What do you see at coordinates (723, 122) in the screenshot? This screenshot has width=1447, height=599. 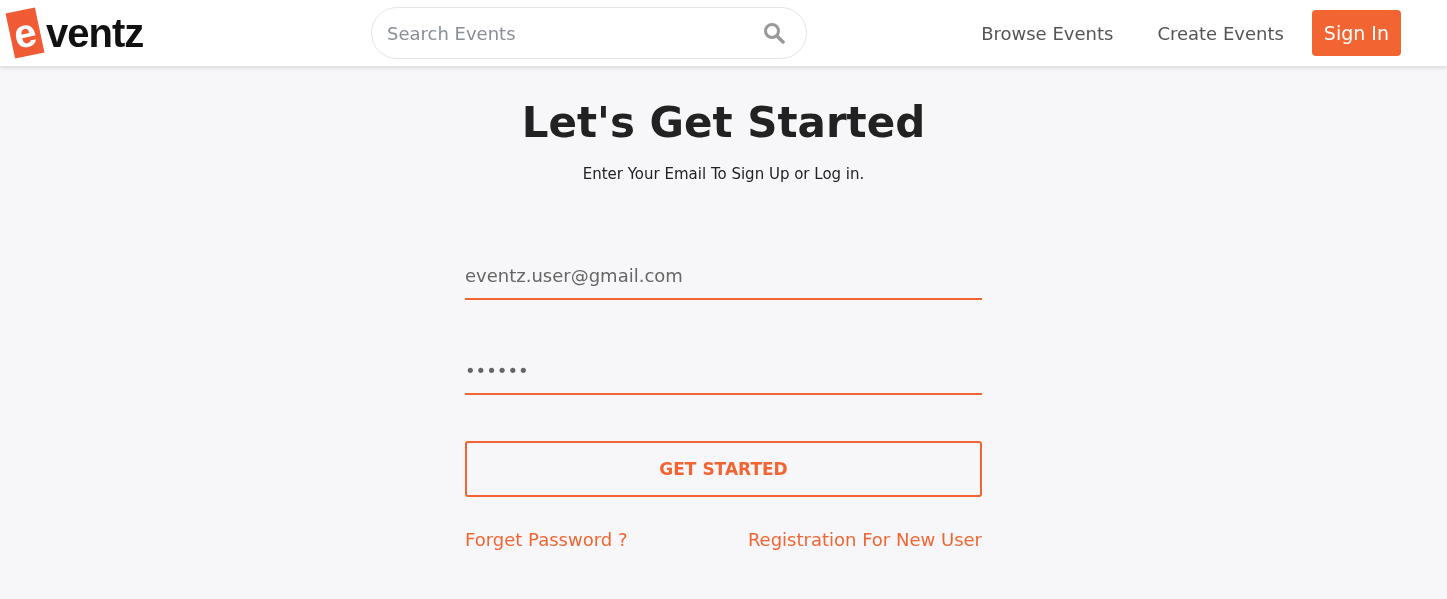 I see `page-title: Let's Get Started` at bounding box center [723, 122].